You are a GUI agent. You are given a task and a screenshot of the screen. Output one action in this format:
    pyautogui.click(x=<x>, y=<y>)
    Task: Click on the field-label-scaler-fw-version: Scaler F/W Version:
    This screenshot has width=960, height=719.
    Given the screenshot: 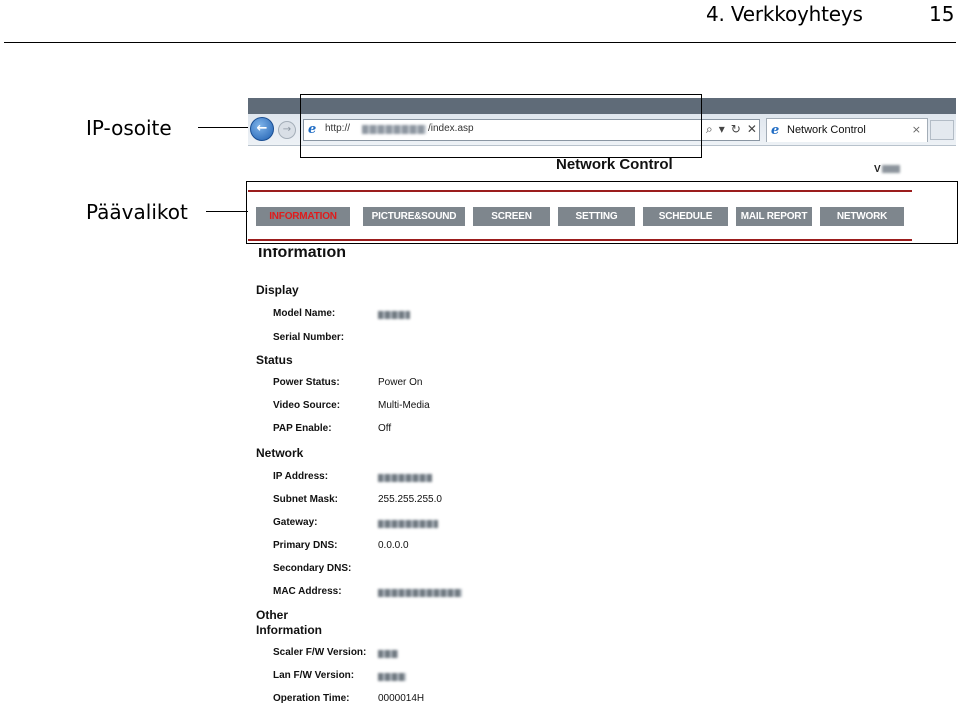 What is the action you would take?
    pyautogui.click(x=320, y=652)
    